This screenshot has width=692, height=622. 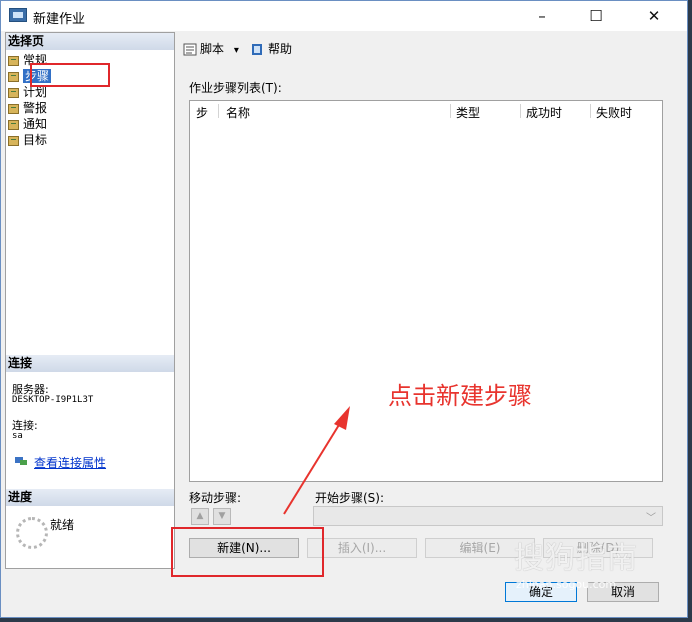 I want to click on page-item-schedule: 计划, so click(x=27, y=92).